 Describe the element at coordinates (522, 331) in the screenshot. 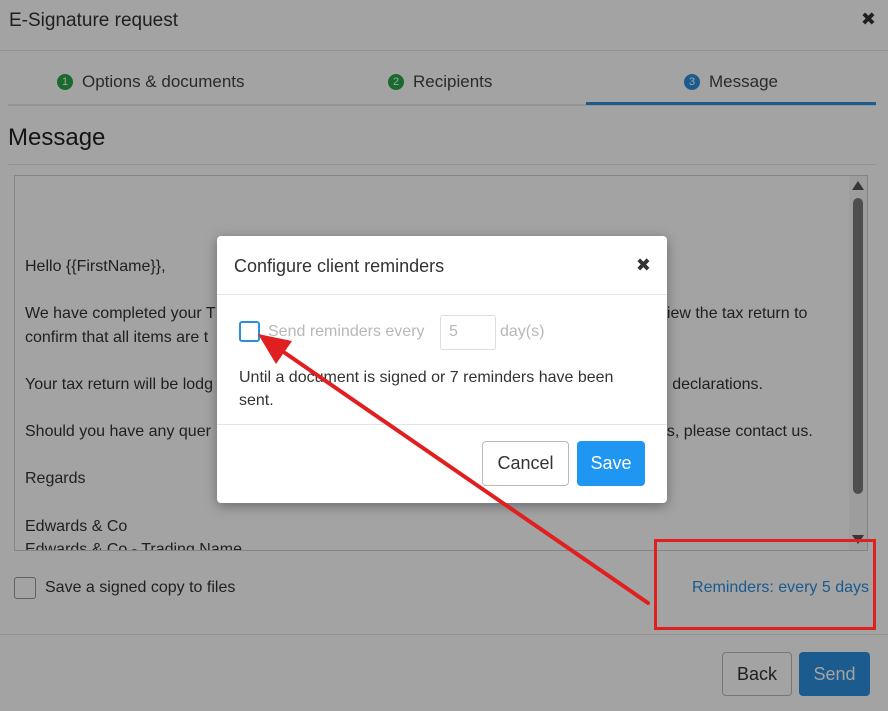

I see `interval-unit-label: day(s)` at that location.